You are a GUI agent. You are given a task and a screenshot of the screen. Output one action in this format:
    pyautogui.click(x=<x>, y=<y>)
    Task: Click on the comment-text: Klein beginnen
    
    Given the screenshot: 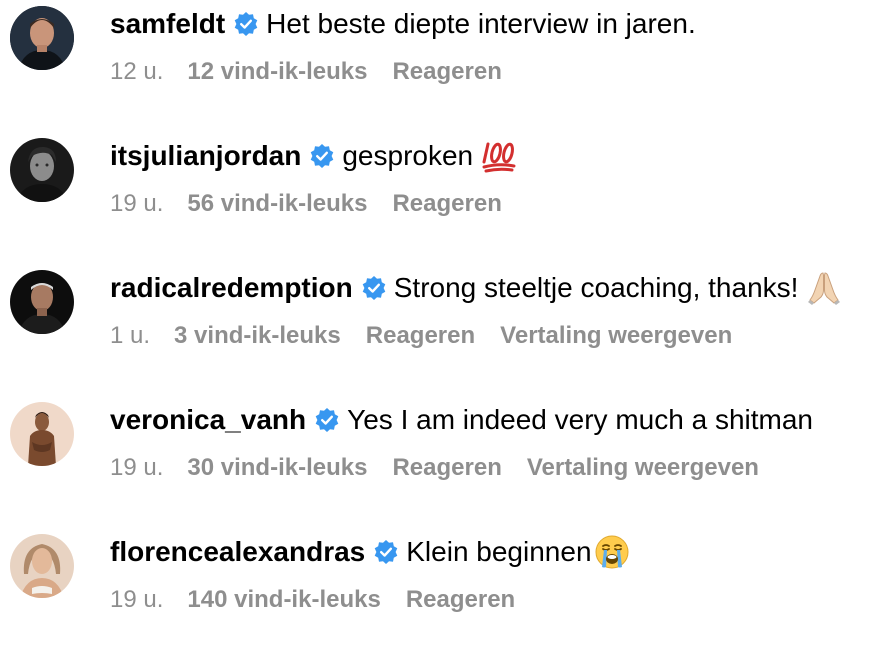 What is the action you would take?
    pyautogui.click(x=499, y=551)
    